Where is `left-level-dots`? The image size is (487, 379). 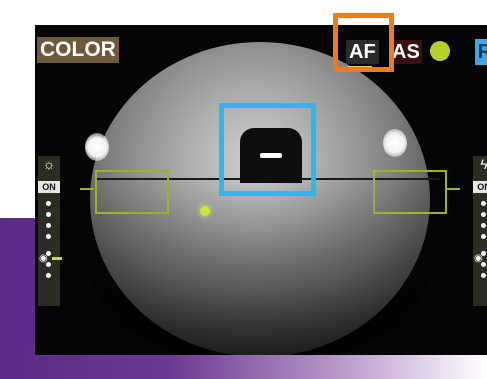
left-level-dots is located at coordinates (49, 242).